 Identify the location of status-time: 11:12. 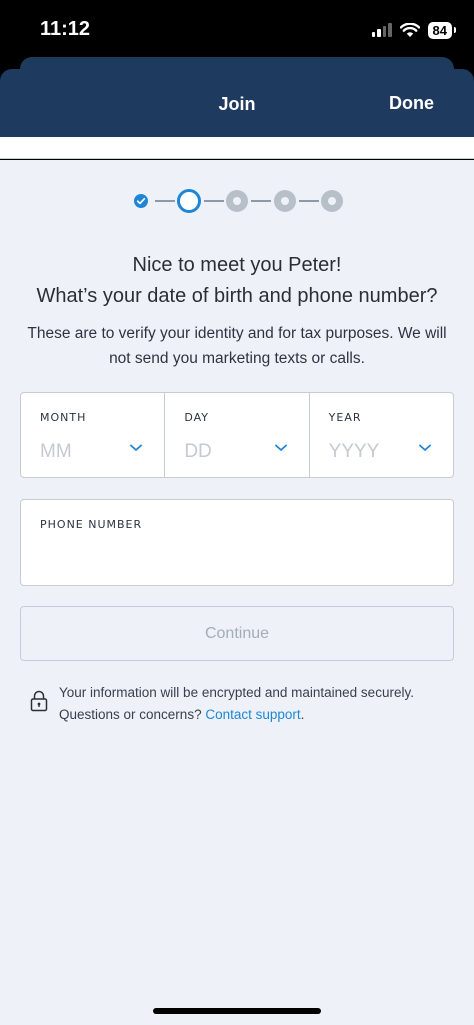
(65, 29).